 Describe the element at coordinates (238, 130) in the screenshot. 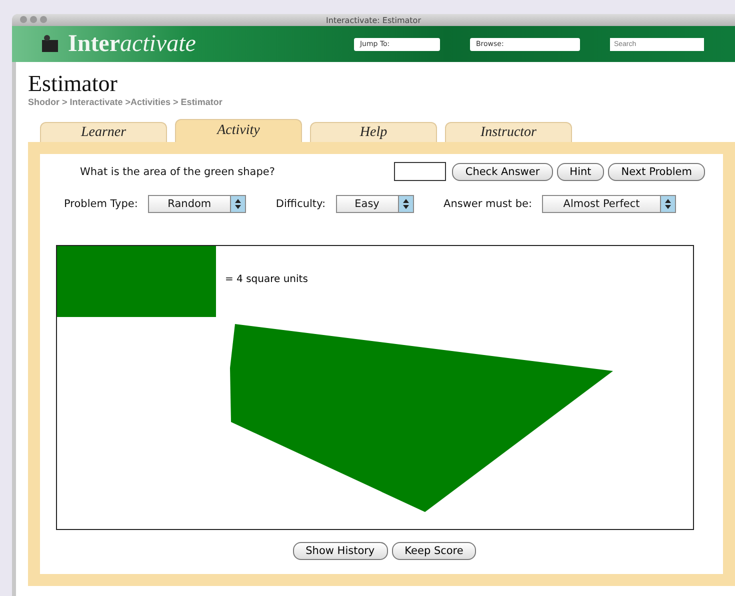

I see `tab: Activity` at that location.